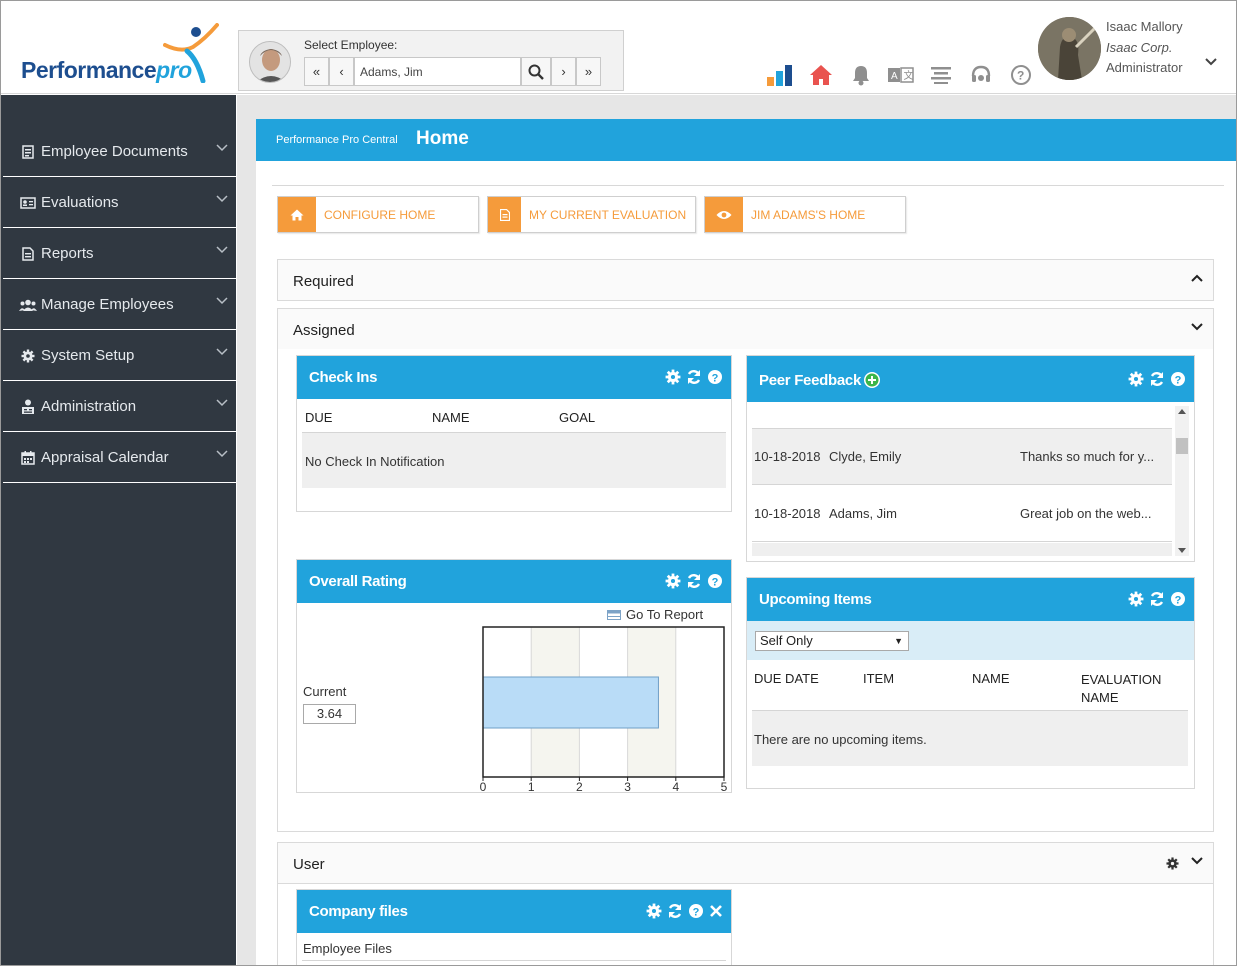  I want to click on language-button: A文, so click(901, 75).